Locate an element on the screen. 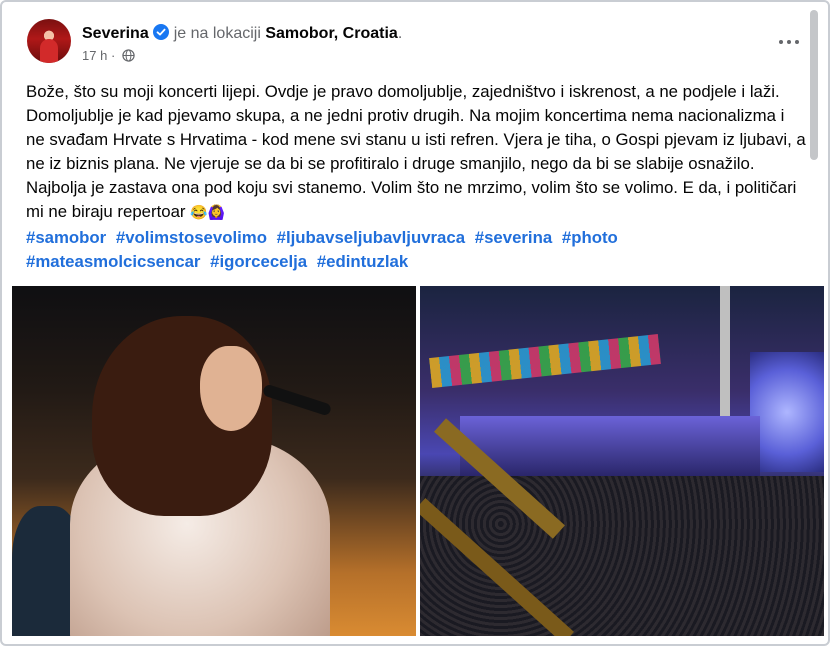 This screenshot has height=646, width=830. photo-stage is located at coordinates (610, 446).